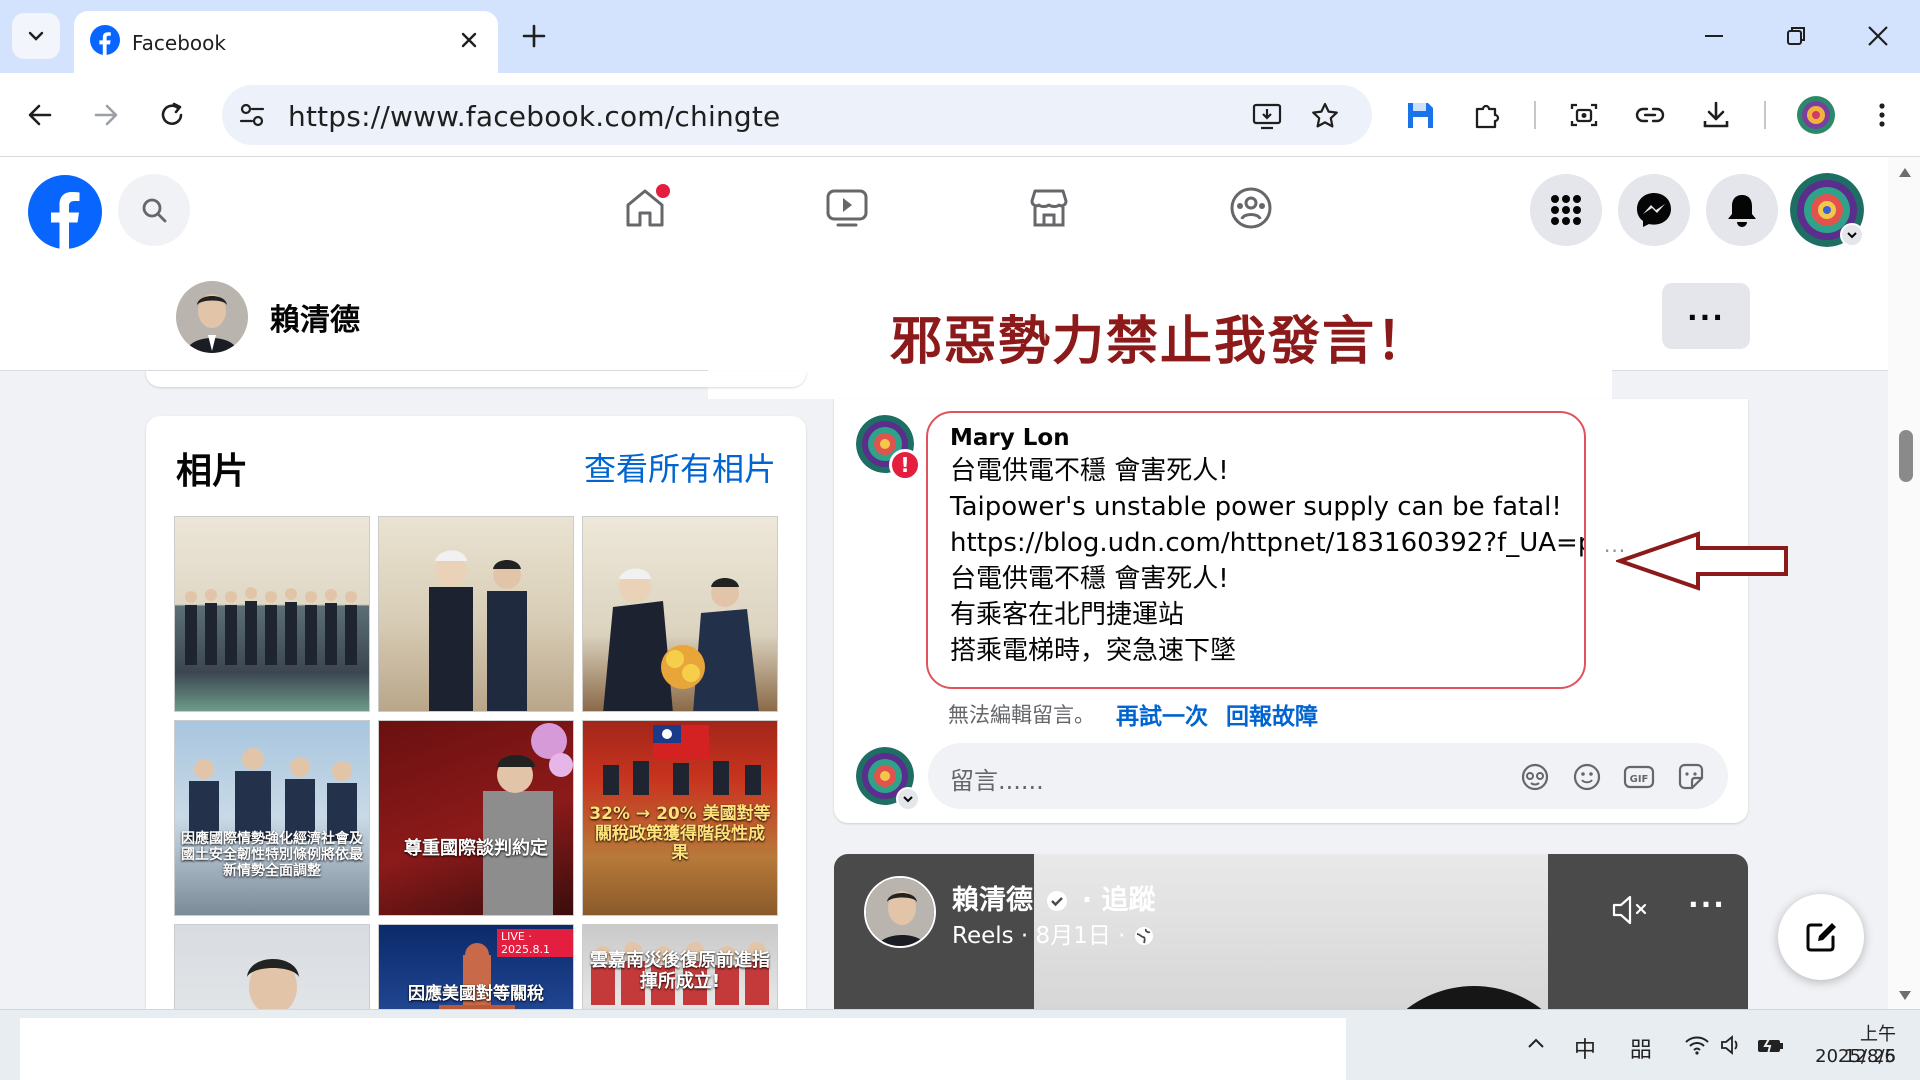  Describe the element at coordinates (1905, 996) in the screenshot. I see `scroll-down-arrow-icon` at that location.